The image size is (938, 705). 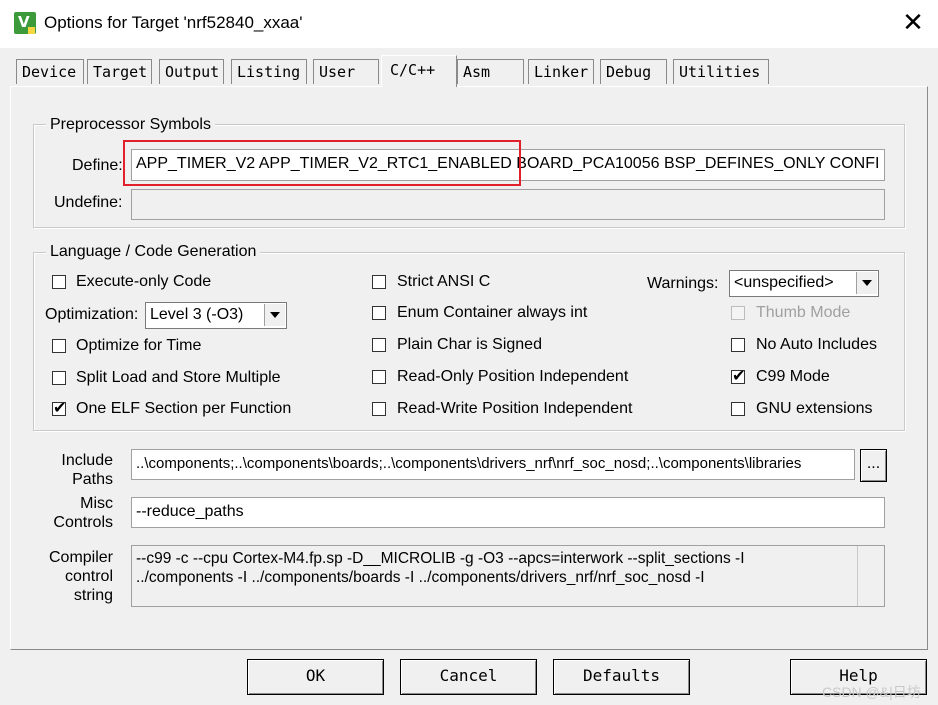 What do you see at coordinates (508, 512) in the screenshot?
I see `misc-controls-input: --reduce_paths` at bounding box center [508, 512].